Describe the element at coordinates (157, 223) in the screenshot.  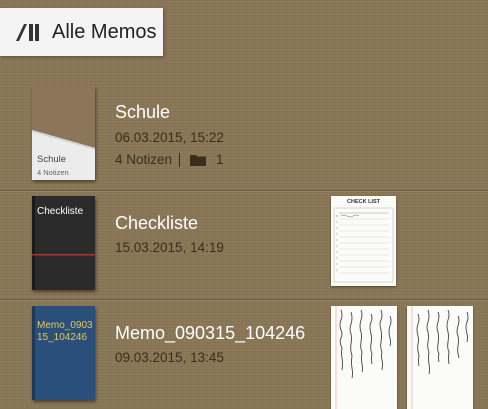
I see `memo-name: Checkliste` at that location.